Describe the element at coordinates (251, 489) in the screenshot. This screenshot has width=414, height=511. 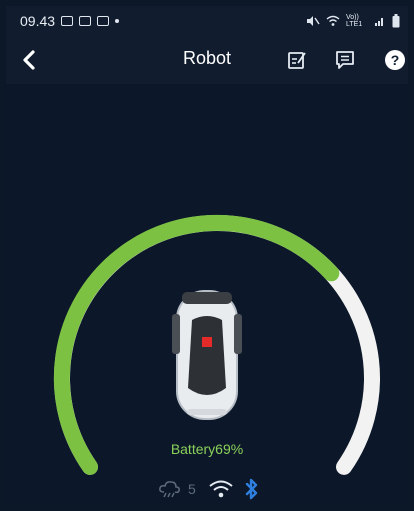
I see `bluetooth-icon` at that location.